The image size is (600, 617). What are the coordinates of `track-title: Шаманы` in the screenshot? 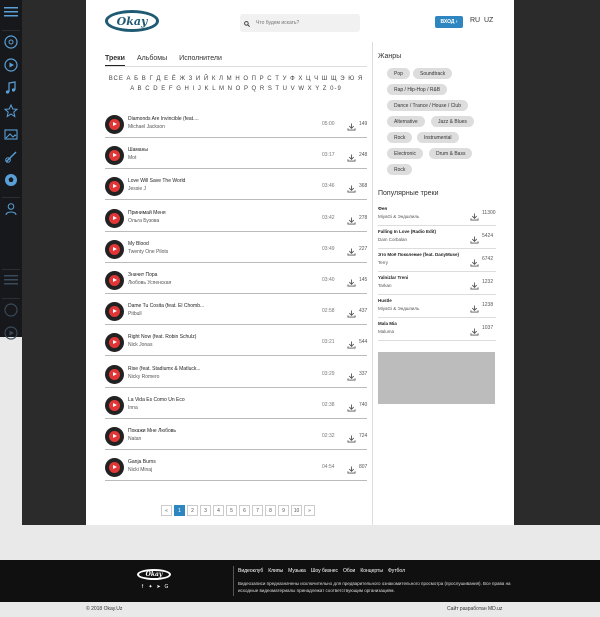 It's located at (138, 150).